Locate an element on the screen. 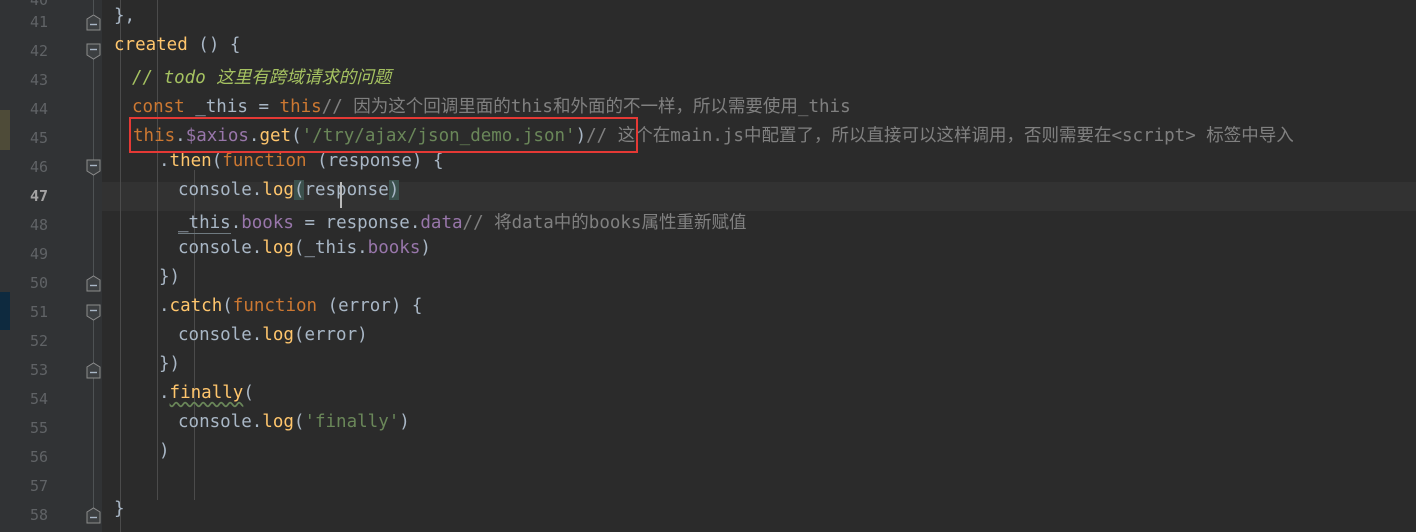  token-identifier-response: response is located at coordinates (367, 223).